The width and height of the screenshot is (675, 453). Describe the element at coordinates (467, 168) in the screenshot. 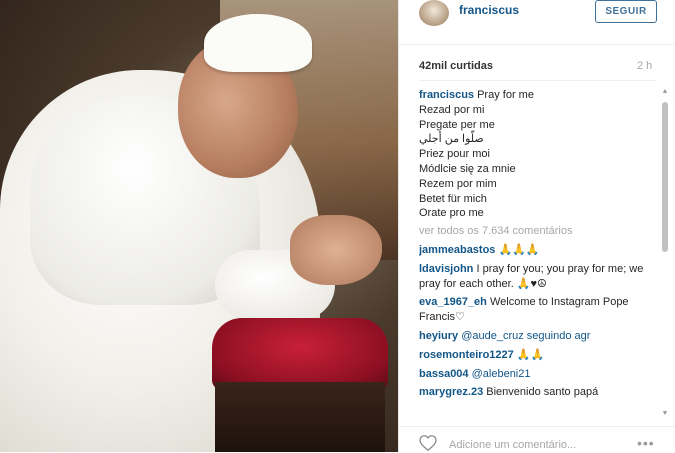

I see `caption-line: Módlcie się za mnie` at that location.